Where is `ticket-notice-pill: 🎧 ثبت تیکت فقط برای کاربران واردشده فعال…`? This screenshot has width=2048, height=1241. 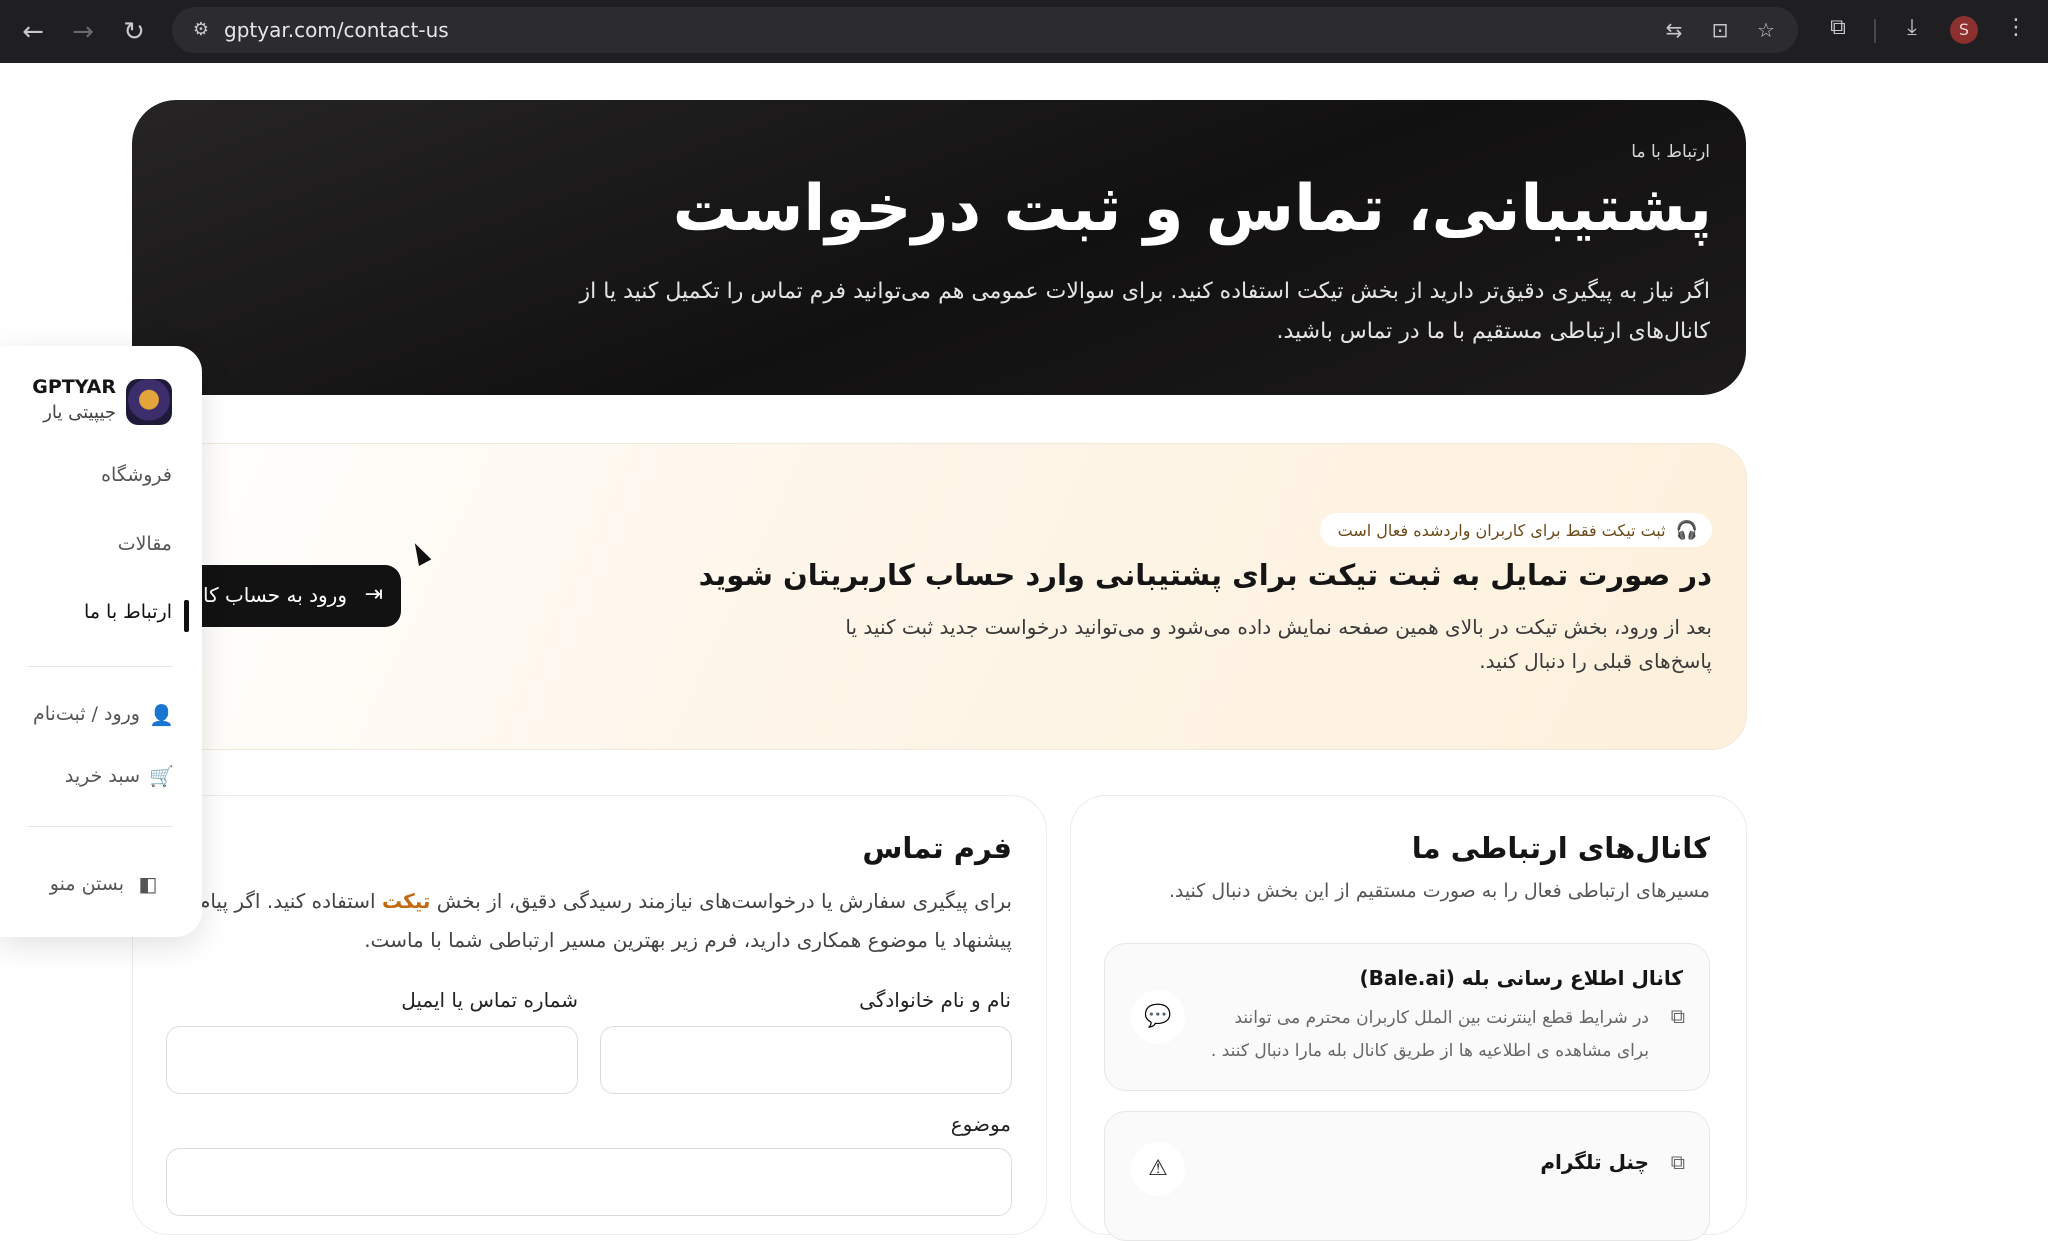
ticket-notice-pill: 🎧 ثبت تیکت فقط برای کاربران واردشده فعال… is located at coordinates (1515, 530).